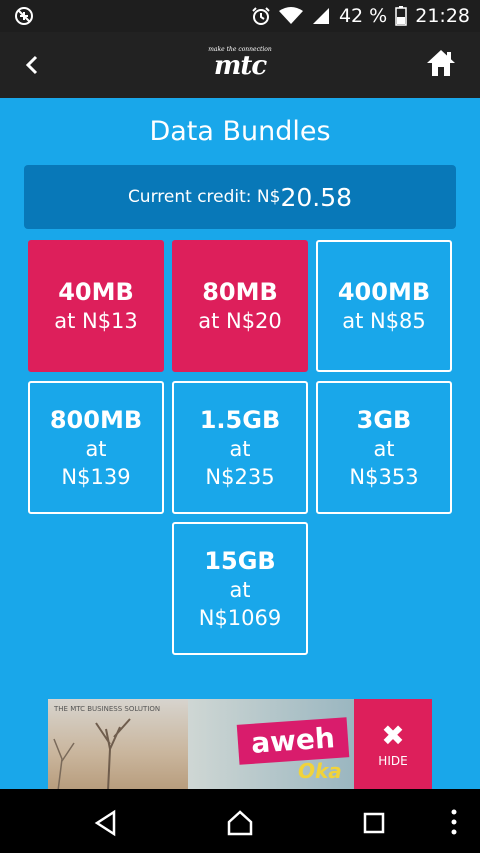 The height and width of the screenshot is (853, 480). I want to click on bundle-price: at N$13, so click(96, 321).